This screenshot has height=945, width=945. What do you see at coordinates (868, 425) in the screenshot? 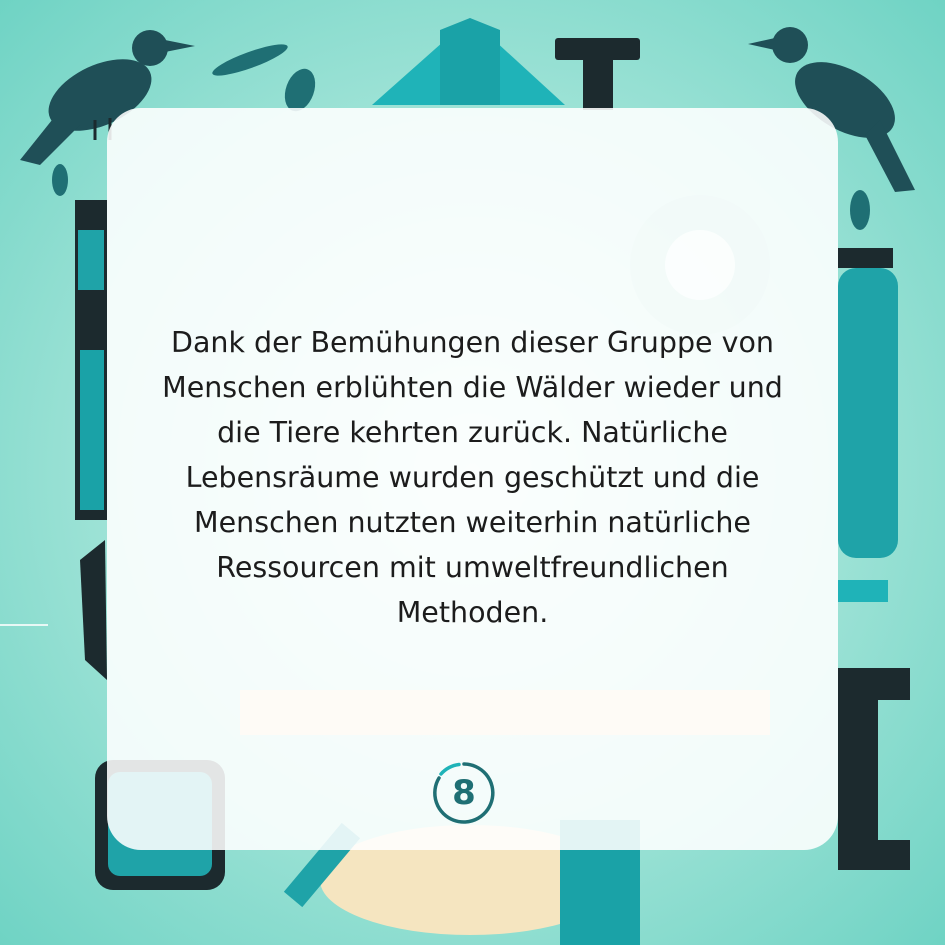
I see `bottle-icon` at bounding box center [868, 425].